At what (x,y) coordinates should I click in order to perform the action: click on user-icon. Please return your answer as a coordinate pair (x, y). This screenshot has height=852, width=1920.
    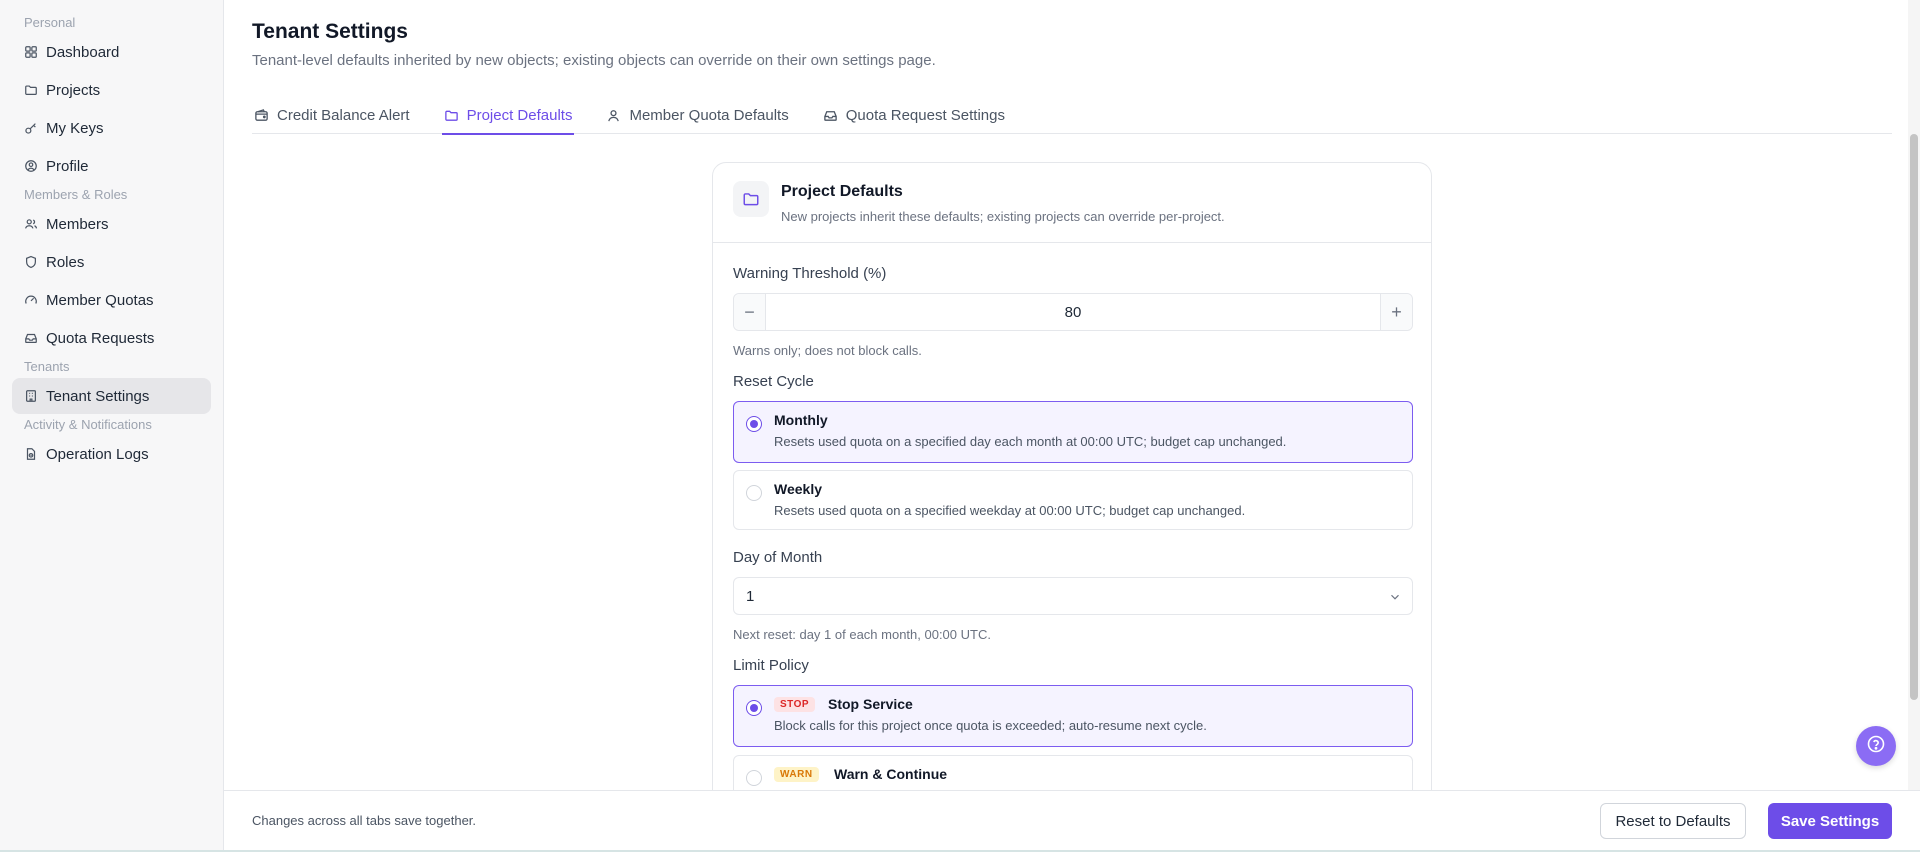
    Looking at the image, I should click on (613, 115).